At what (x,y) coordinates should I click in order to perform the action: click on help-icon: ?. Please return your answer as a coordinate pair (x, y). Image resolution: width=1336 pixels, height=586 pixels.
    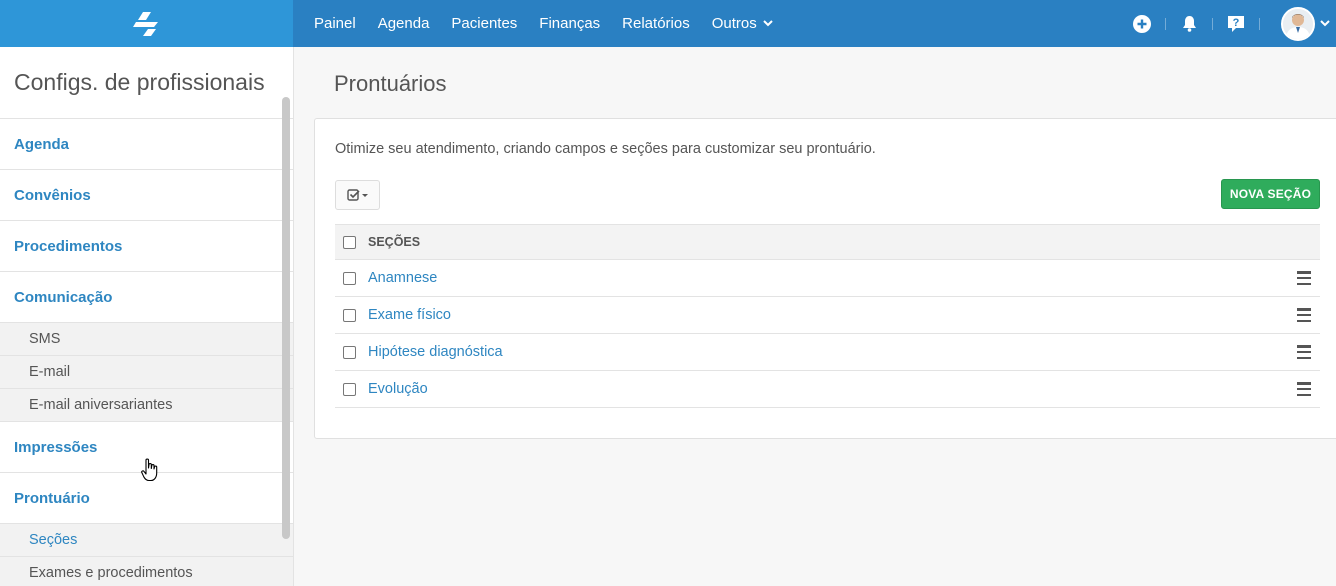
    Looking at the image, I should click on (1236, 24).